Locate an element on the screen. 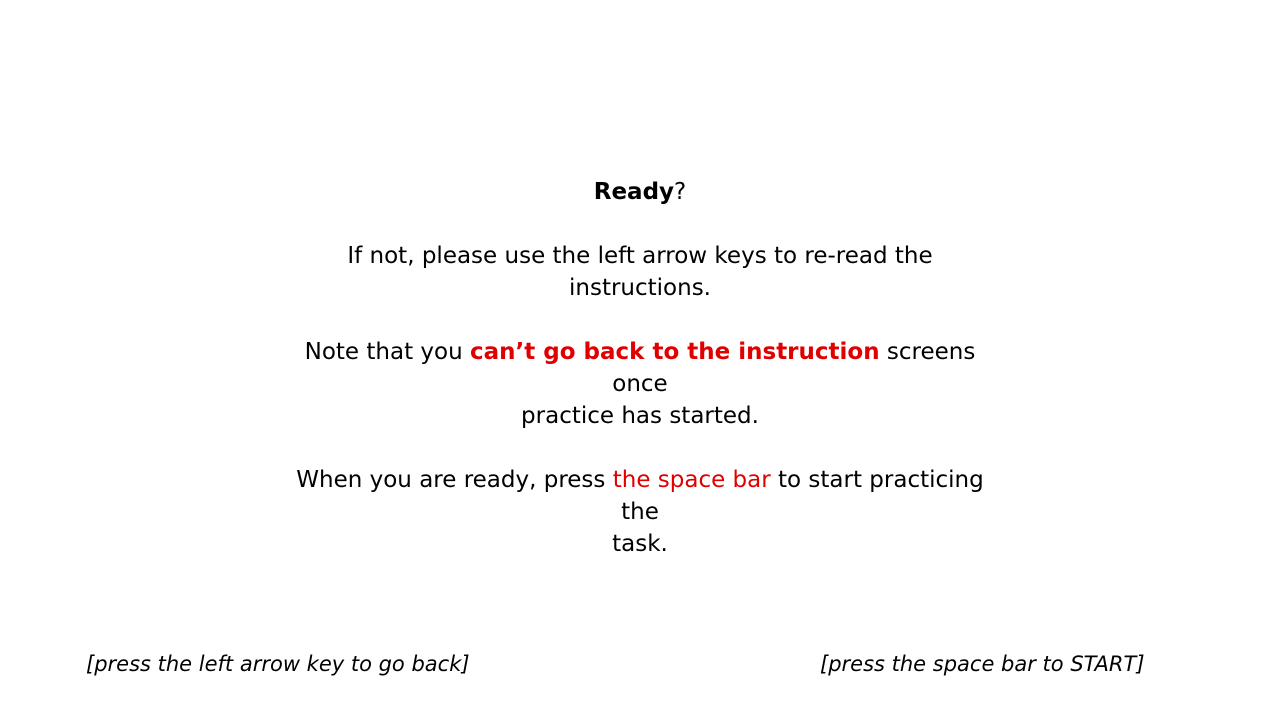 Image resolution: width=1280 pixels, height=720 pixels. ready-heading: Ready? is located at coordinates (640, 192).